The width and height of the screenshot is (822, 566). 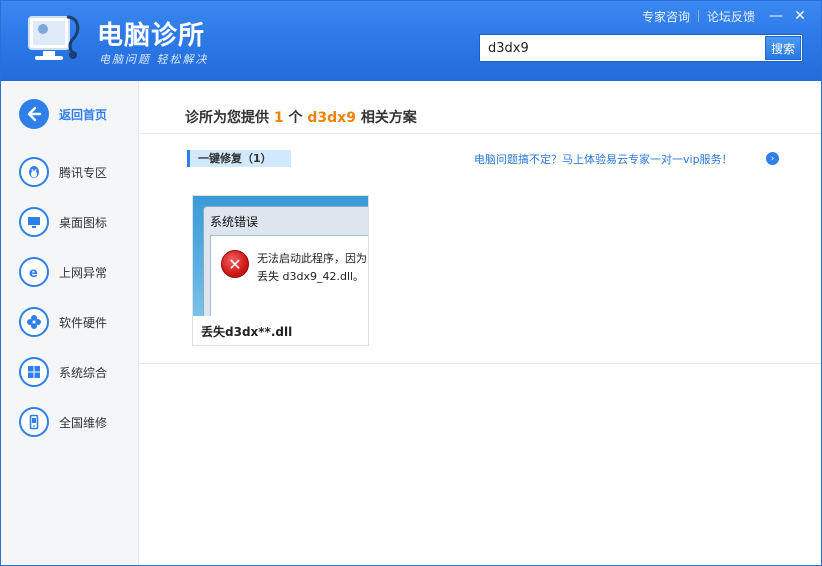 I want to click on back-home-button: 返回首页, so click(x=63, y=114).